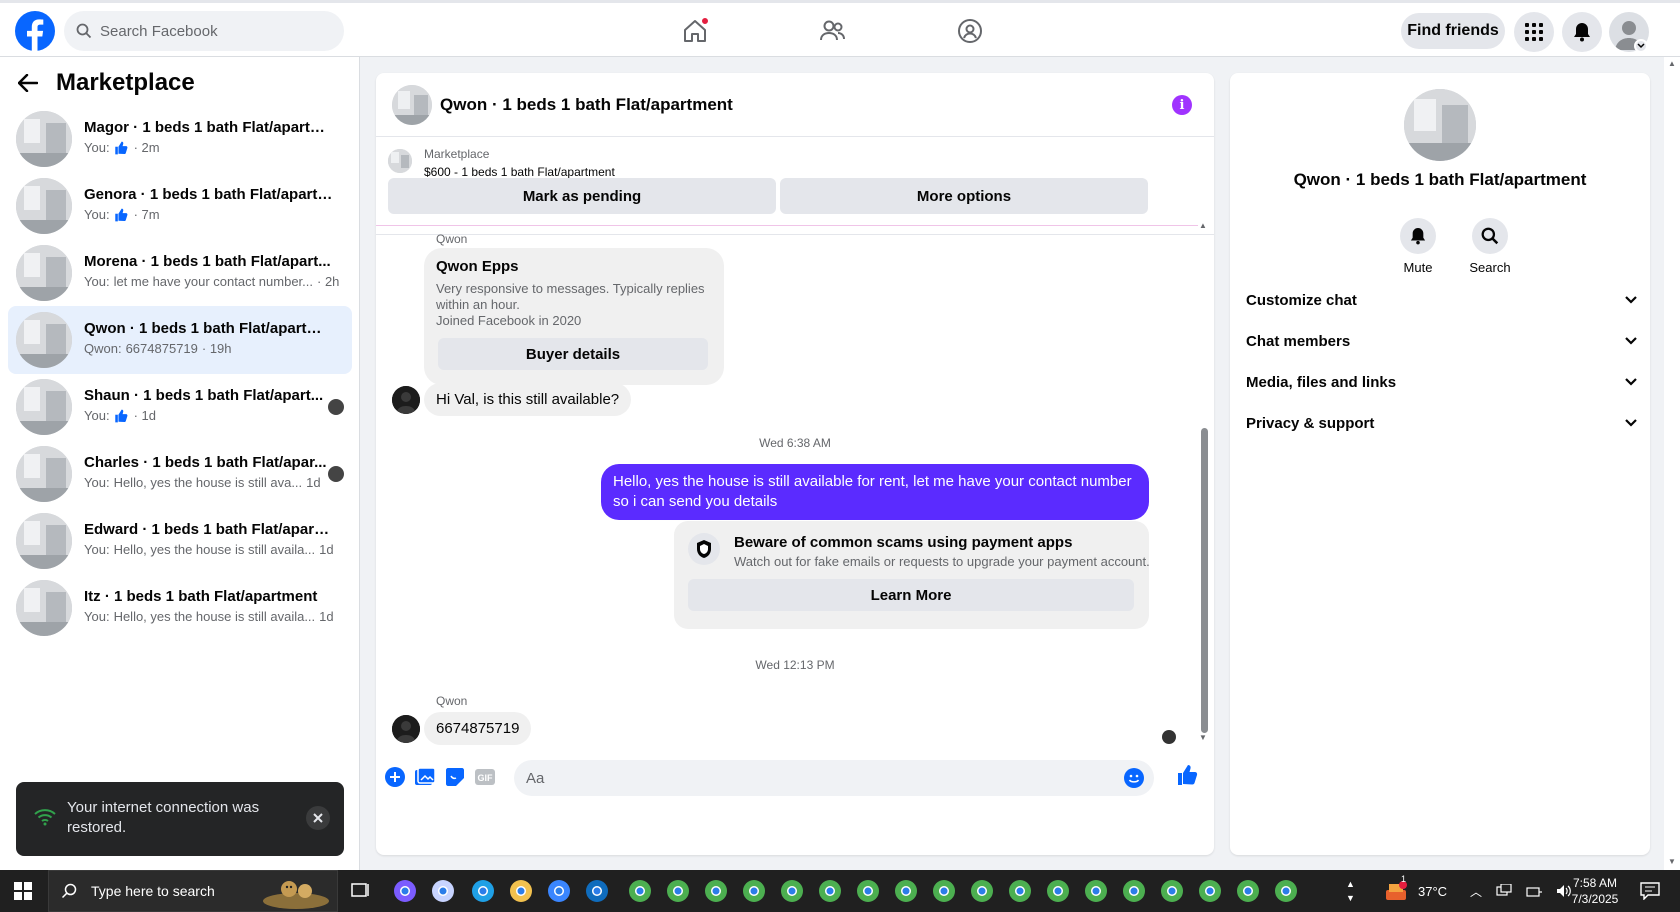 The height and width of the screenshot is (912, 1680). What do you see at coordinates (158, 348) in the screenshot?
I see `conversation-snippet: Qwon: 6674875719 · 19h` at bounding box center [158, 348].